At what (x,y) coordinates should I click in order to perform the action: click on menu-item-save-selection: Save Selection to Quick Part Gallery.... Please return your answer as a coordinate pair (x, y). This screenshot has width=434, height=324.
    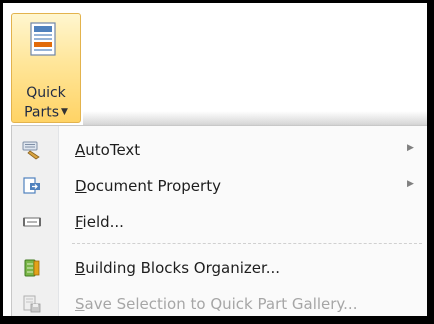
    Looking at the image, I should click on (217, 301).